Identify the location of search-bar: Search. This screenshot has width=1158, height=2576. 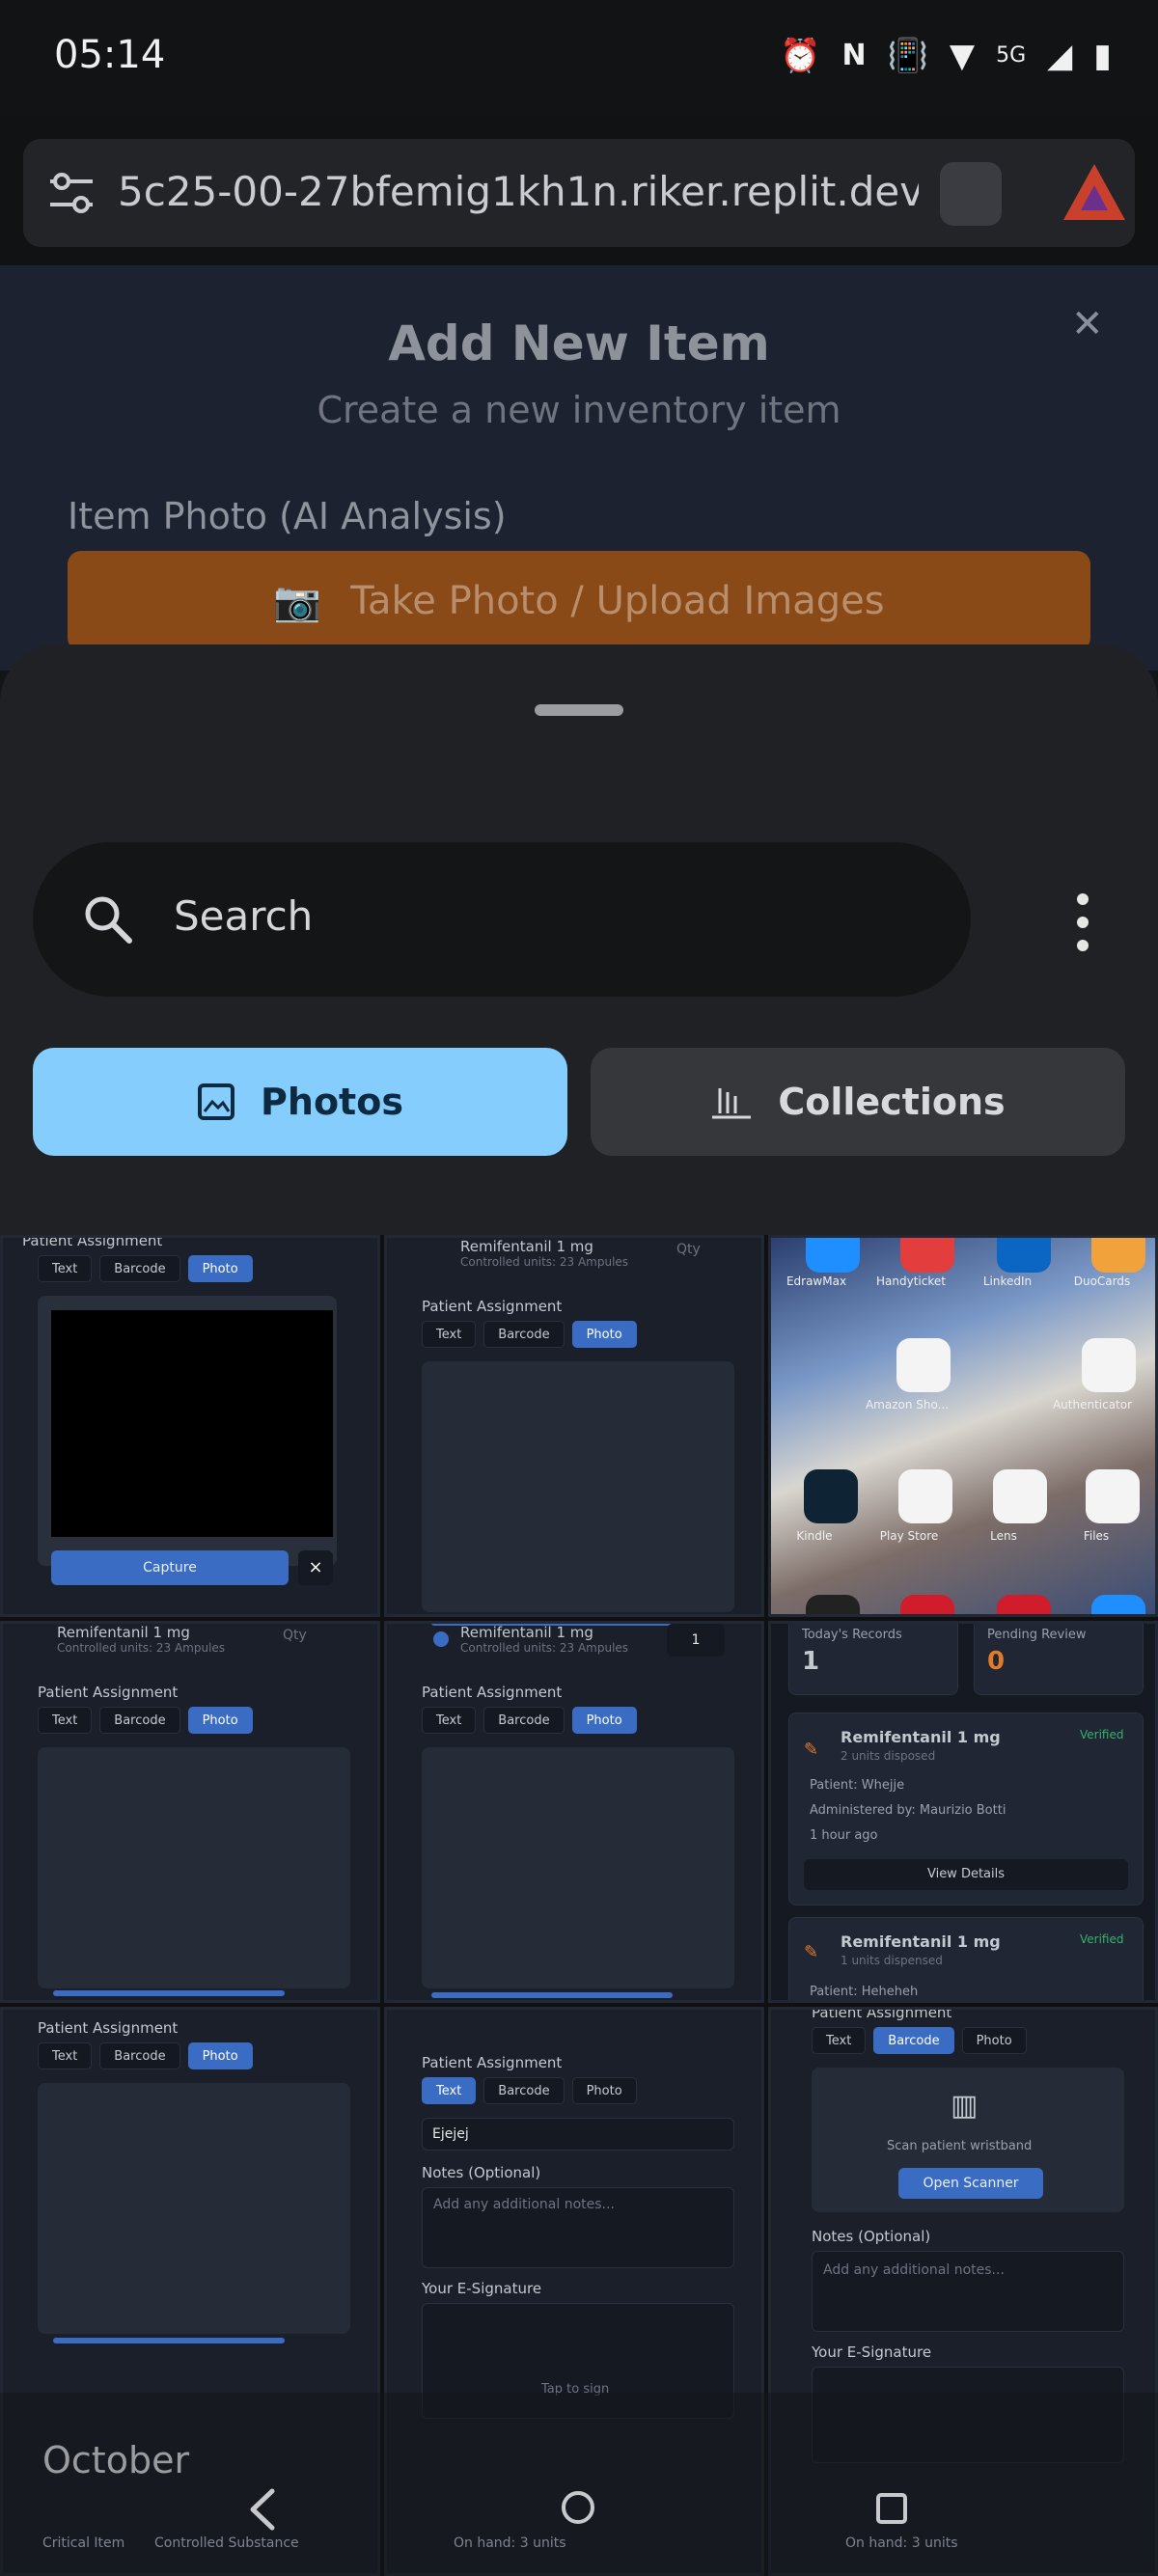
(502, 920).